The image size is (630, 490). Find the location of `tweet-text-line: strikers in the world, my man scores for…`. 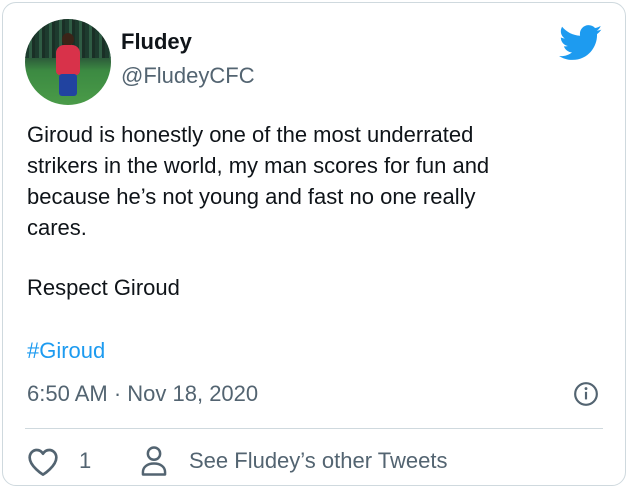

tweet-text-line: strikers in the world, my man scores for… is located at coordinates (258, 165).